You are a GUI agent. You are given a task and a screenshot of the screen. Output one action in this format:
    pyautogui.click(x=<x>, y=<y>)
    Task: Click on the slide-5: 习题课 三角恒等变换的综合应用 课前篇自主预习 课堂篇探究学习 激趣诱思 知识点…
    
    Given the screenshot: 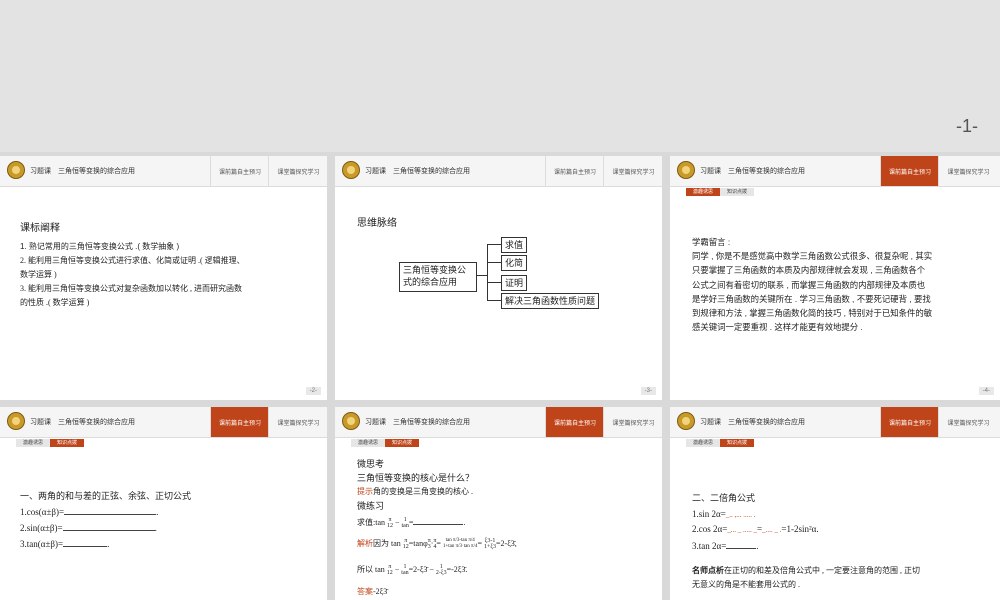 What is the action you would take?
    pyautogui.click(x=163, y=503)
    